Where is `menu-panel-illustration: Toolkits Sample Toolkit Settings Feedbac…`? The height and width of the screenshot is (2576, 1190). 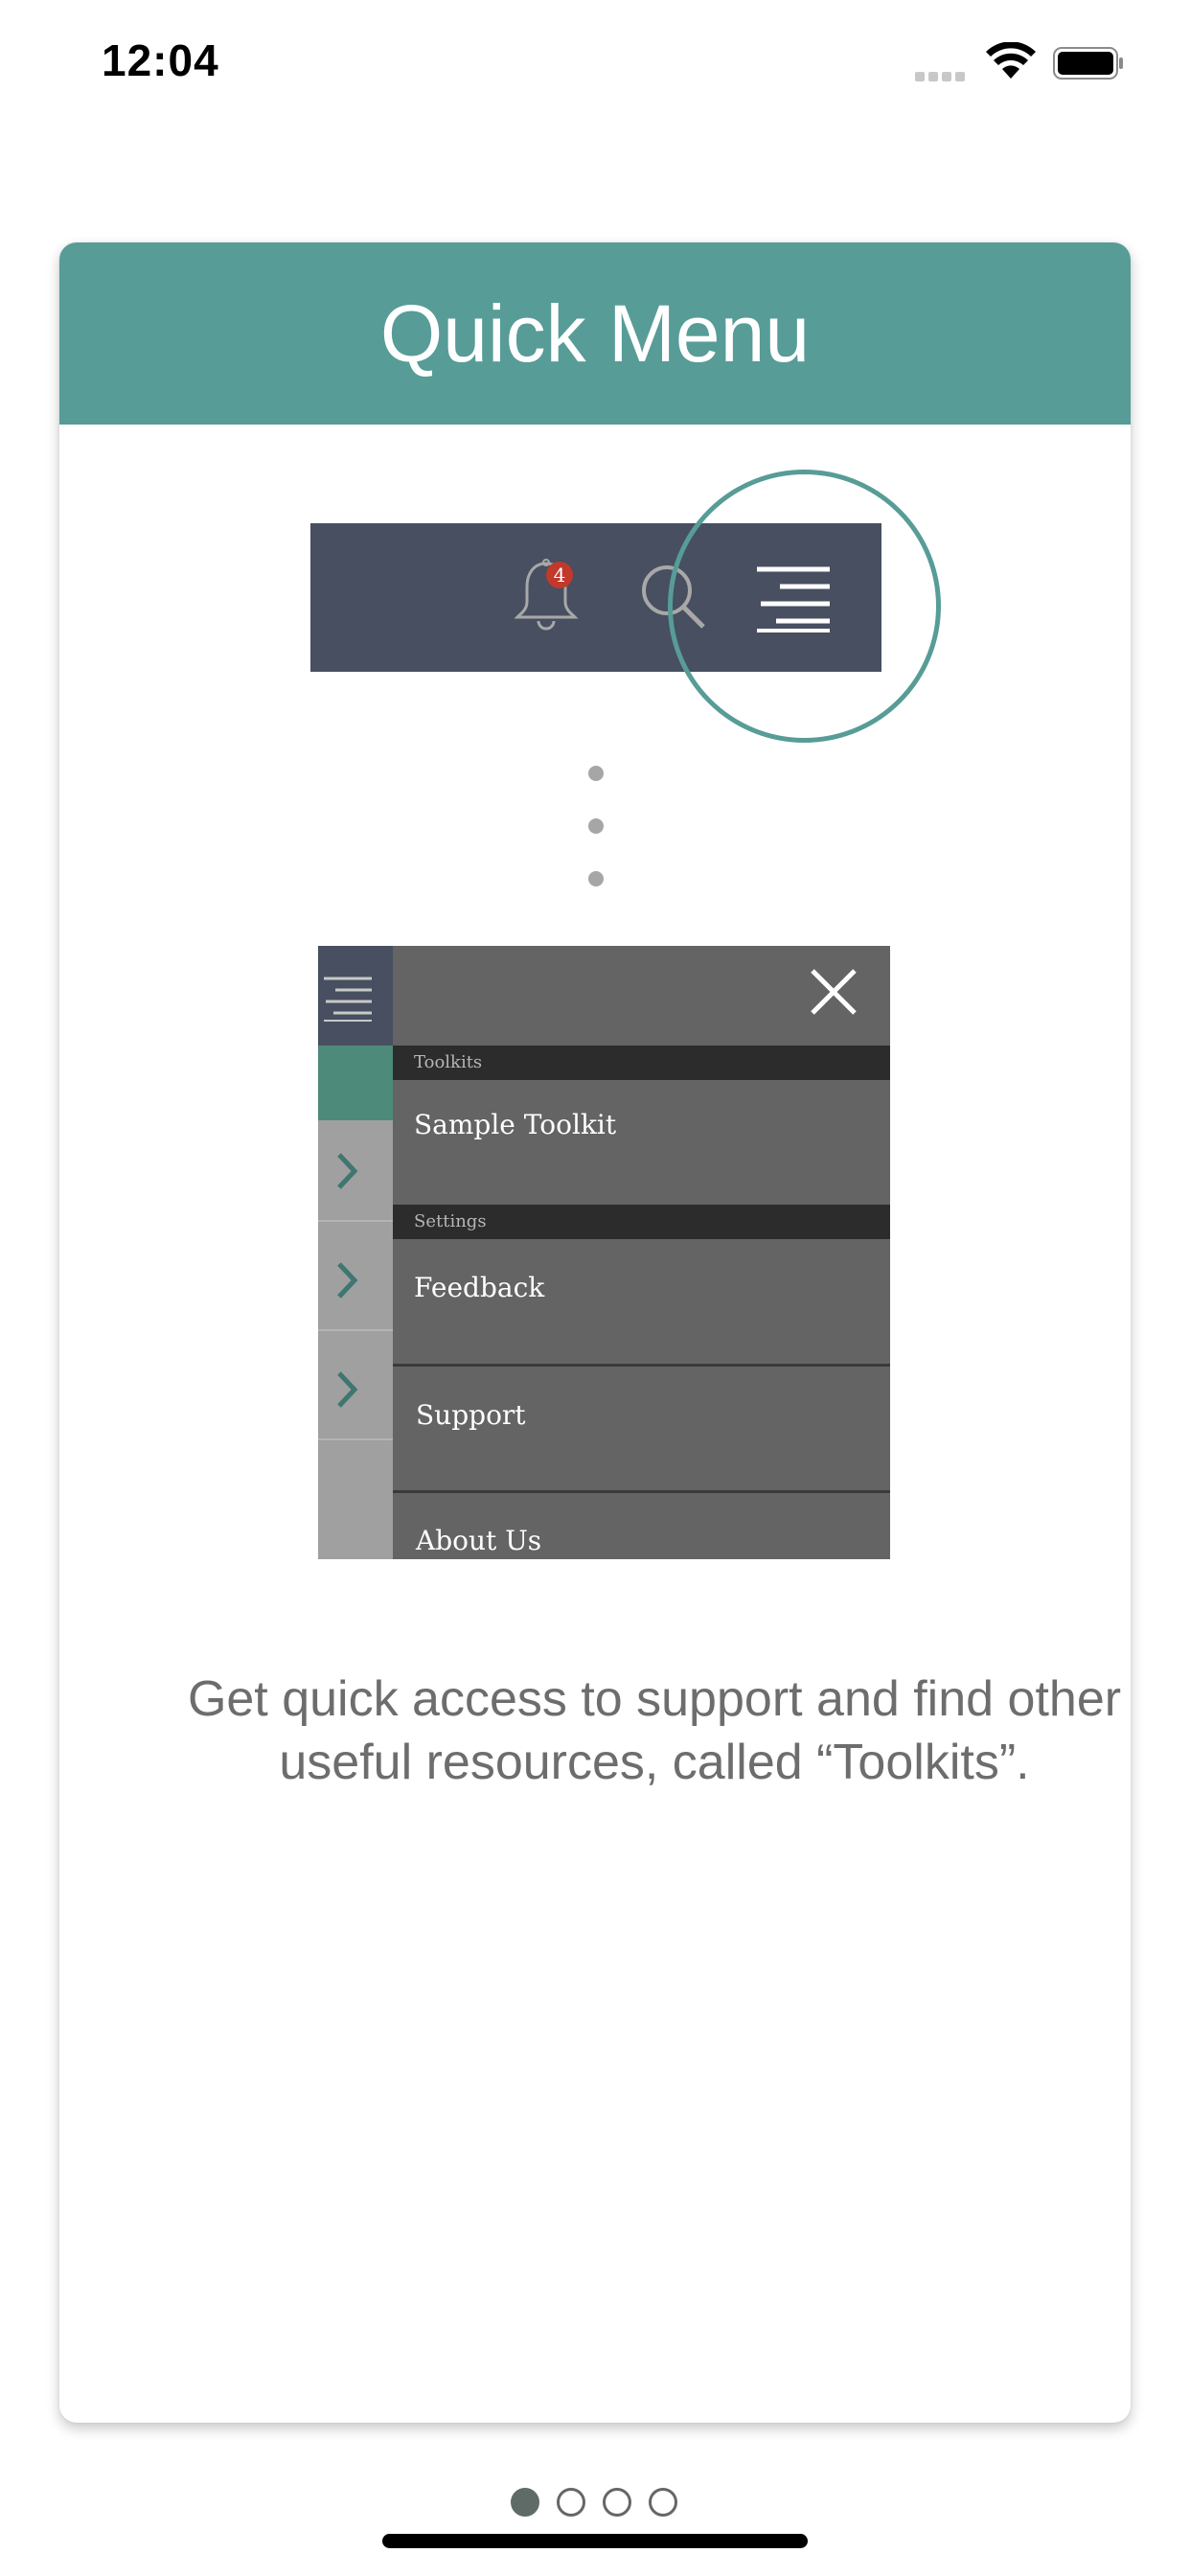
menu-panel-illustration: Toolkits Sample Toolkit Settings Feedbac… is located at coordinates (604, 1252).